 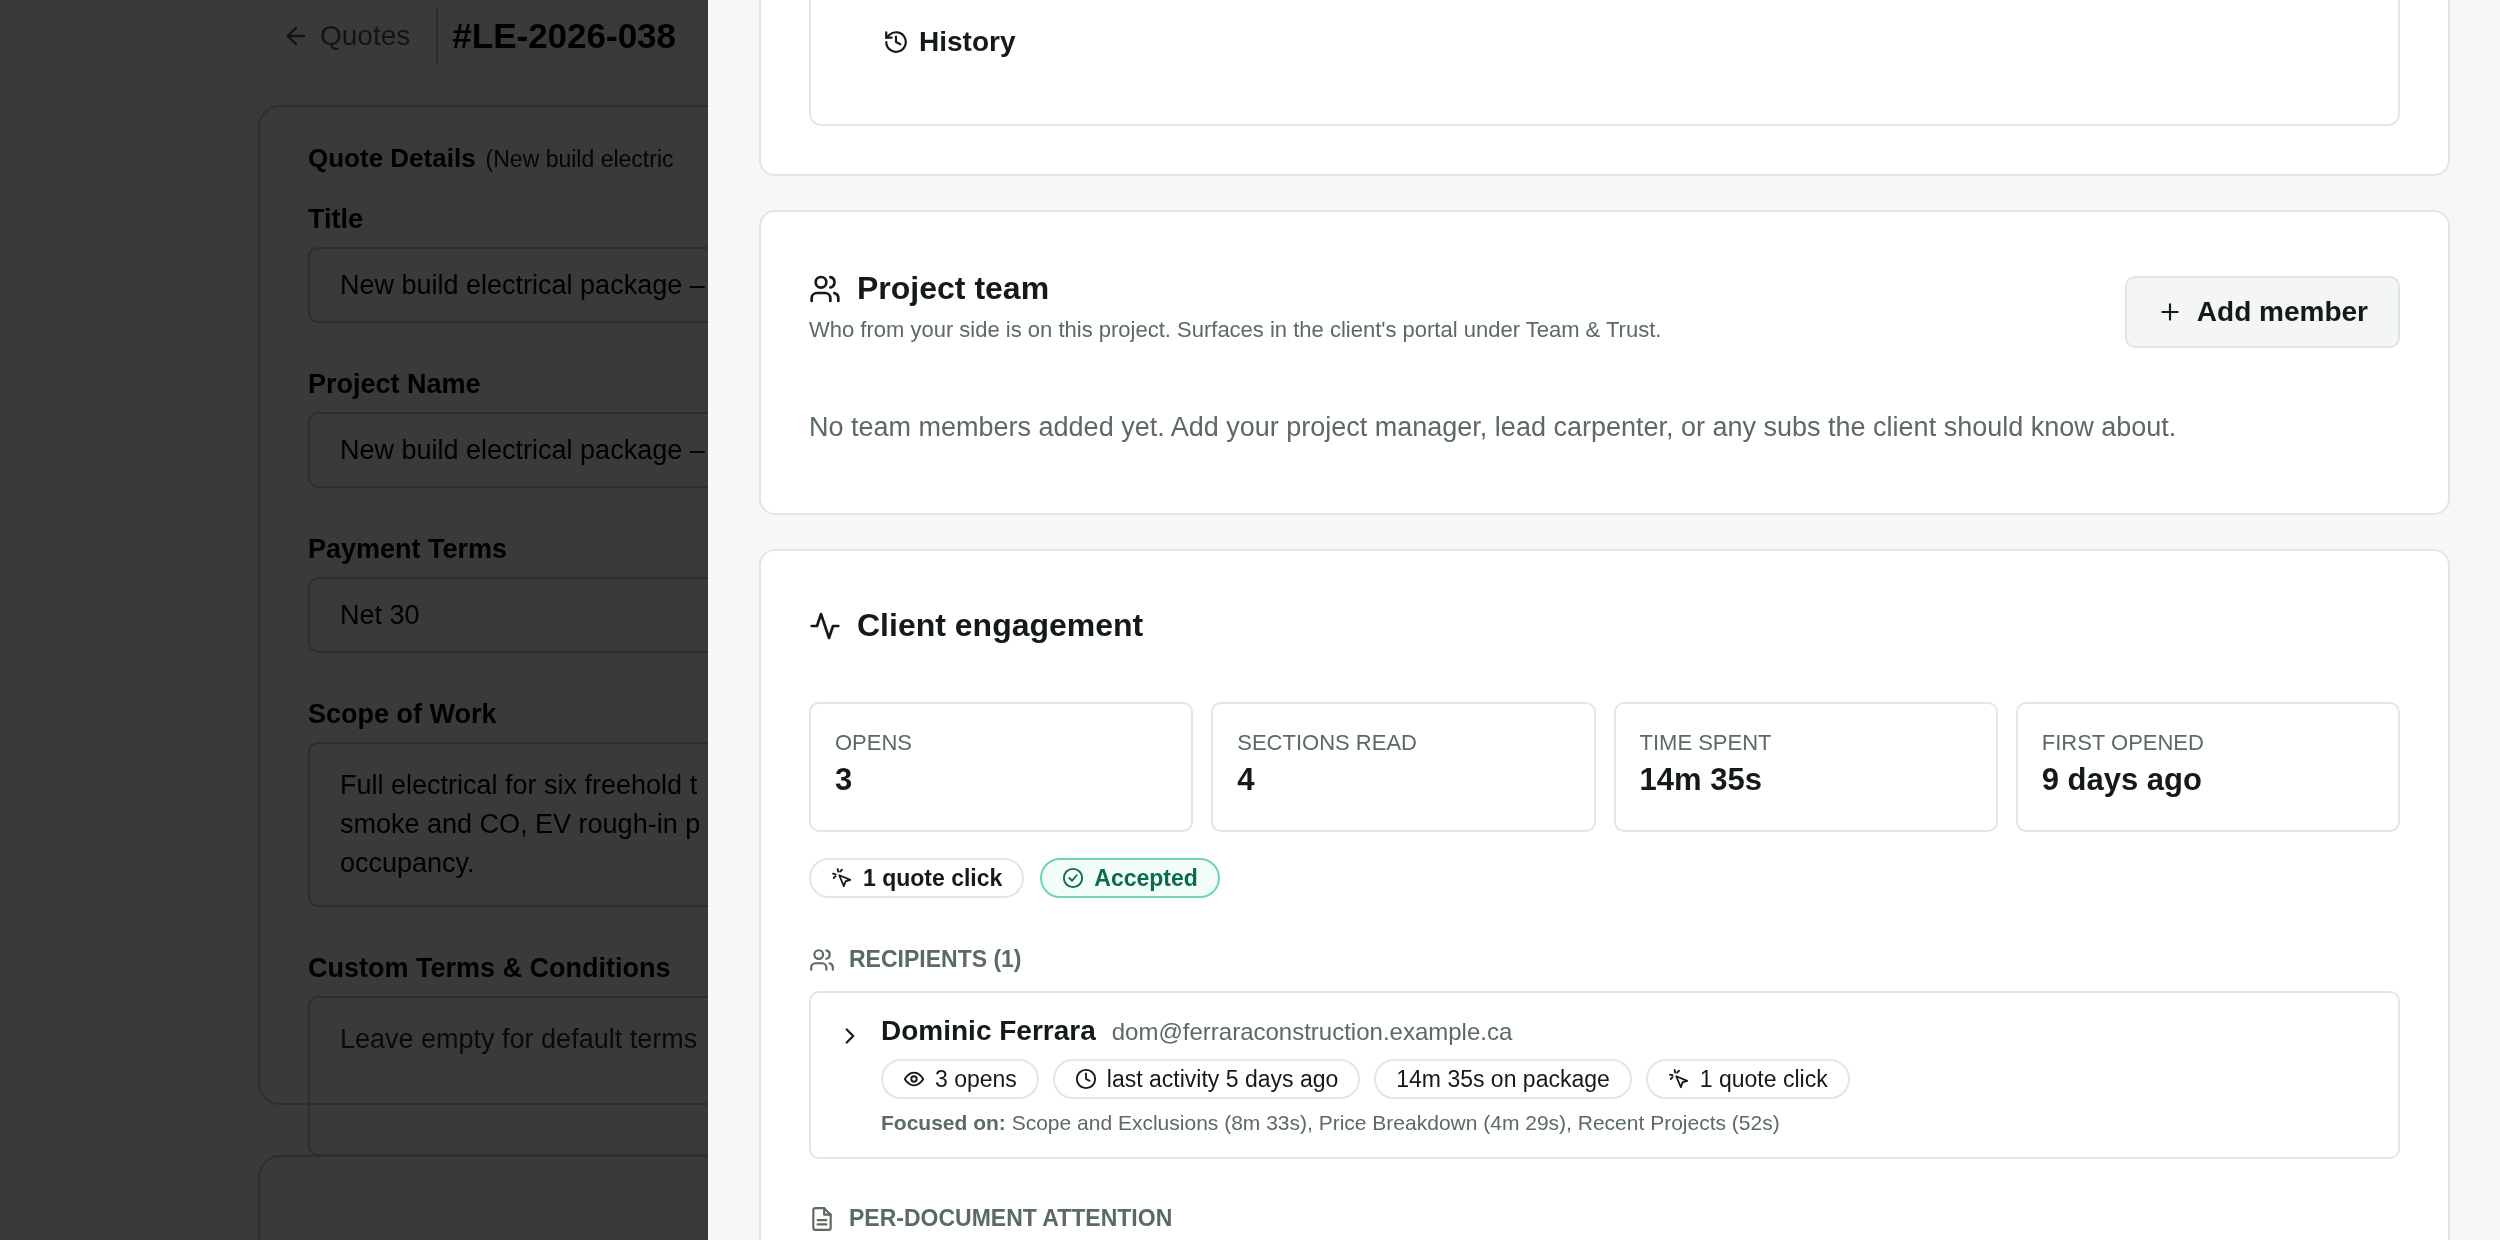 What do you see at coordinates (896, 42) in the screenshot?
I see `history-icon` at bounding box center [896, 42].